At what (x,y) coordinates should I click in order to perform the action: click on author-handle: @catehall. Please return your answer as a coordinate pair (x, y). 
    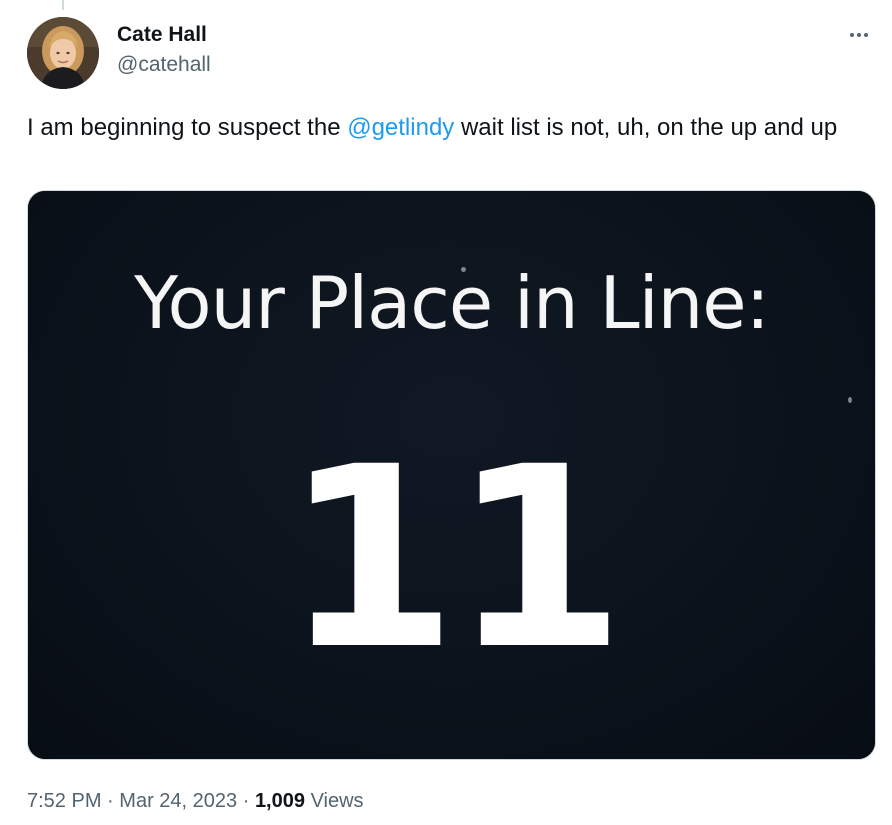
    Looking at the image, I should click on (164, 65).